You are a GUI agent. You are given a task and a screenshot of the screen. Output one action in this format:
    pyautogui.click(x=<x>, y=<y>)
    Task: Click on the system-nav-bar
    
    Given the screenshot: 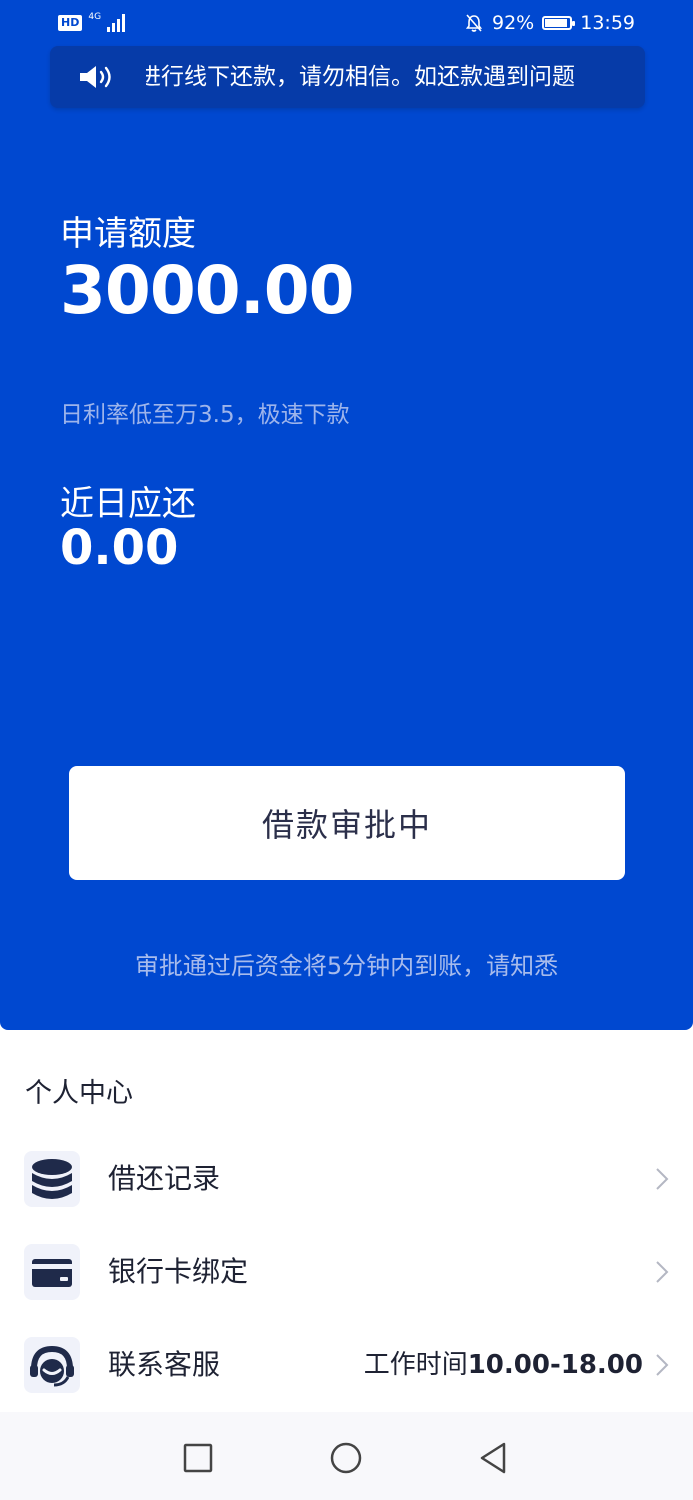 What is the action you would take?
    pyautogui.click(x=346, y=1456)
    